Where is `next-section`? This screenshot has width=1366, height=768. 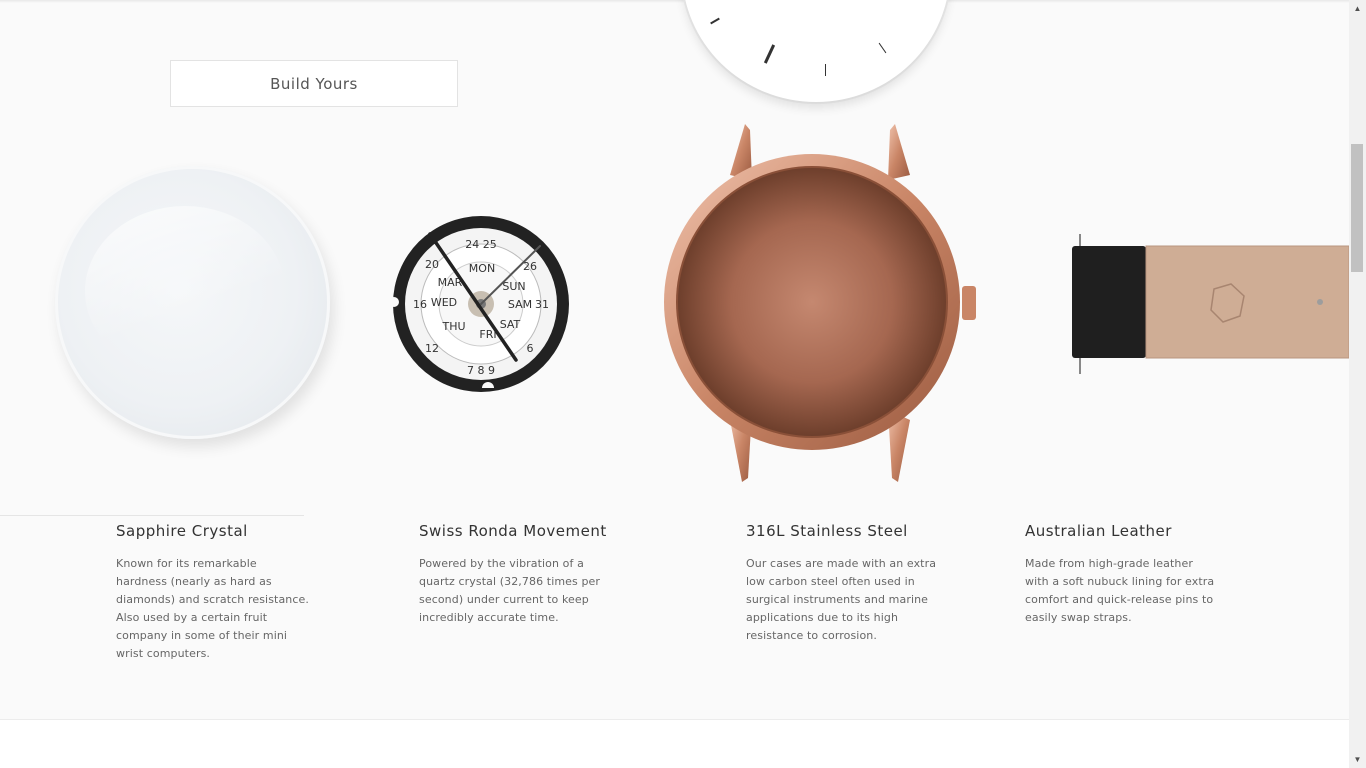
next-section is located at coordinates (674, 743).